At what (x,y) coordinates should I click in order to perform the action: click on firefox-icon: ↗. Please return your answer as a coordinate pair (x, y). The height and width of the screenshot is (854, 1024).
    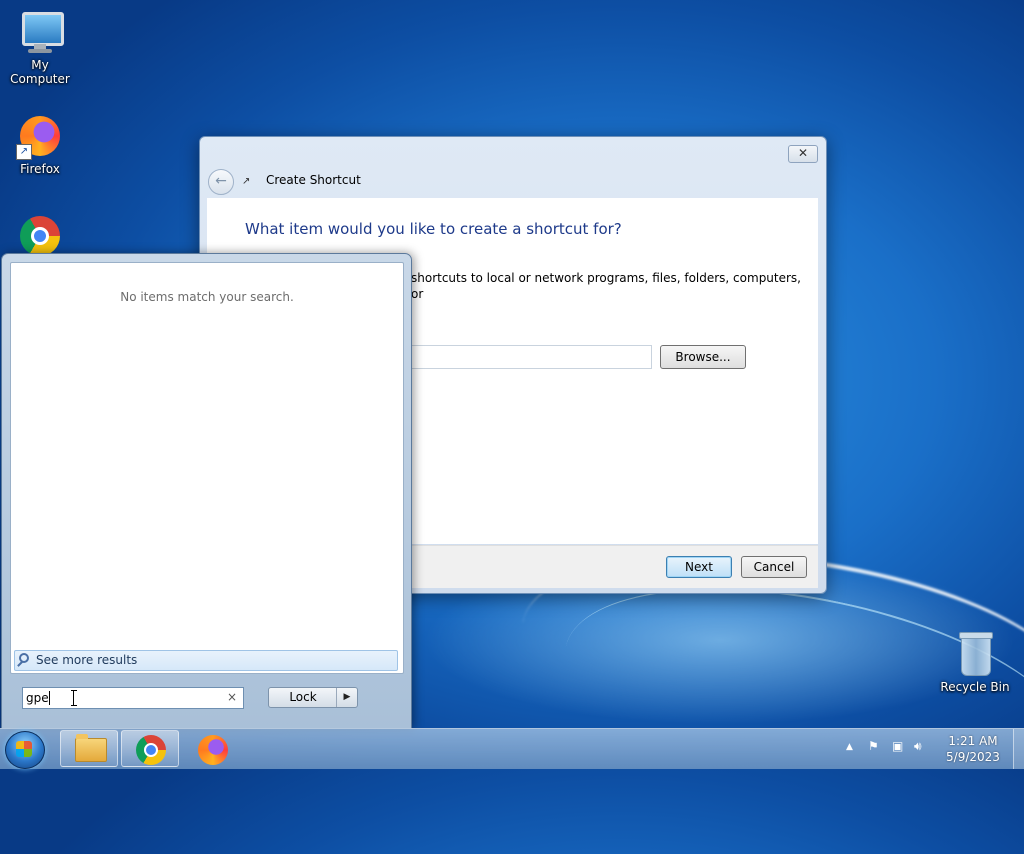
    Looking at the image, I should click on (40, 136).